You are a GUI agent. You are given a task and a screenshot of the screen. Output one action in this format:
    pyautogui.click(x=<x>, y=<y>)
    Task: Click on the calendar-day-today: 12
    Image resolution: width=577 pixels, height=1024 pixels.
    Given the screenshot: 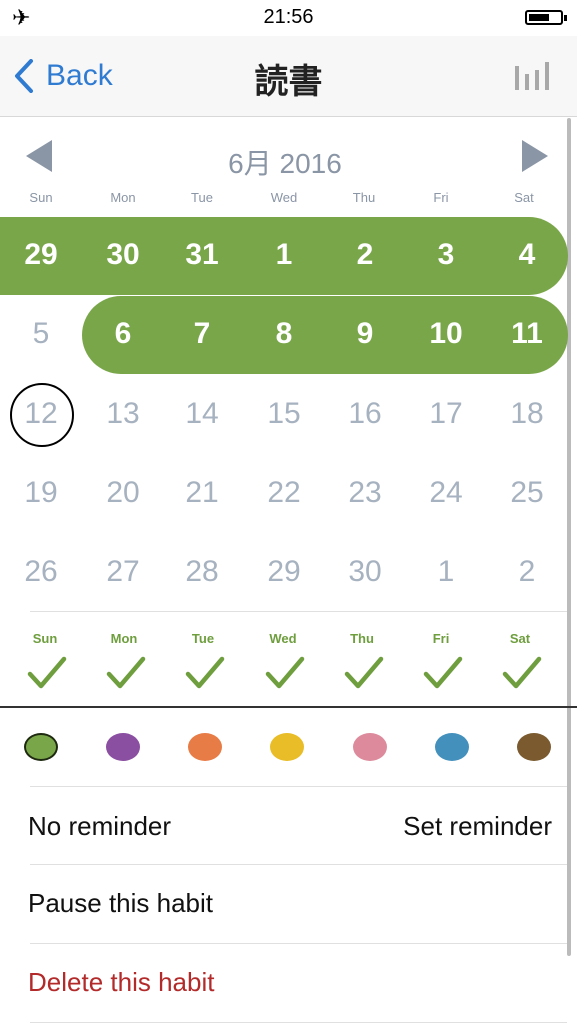 What is the action you would take?
    pyautogui.click(x=41, y=414)
    